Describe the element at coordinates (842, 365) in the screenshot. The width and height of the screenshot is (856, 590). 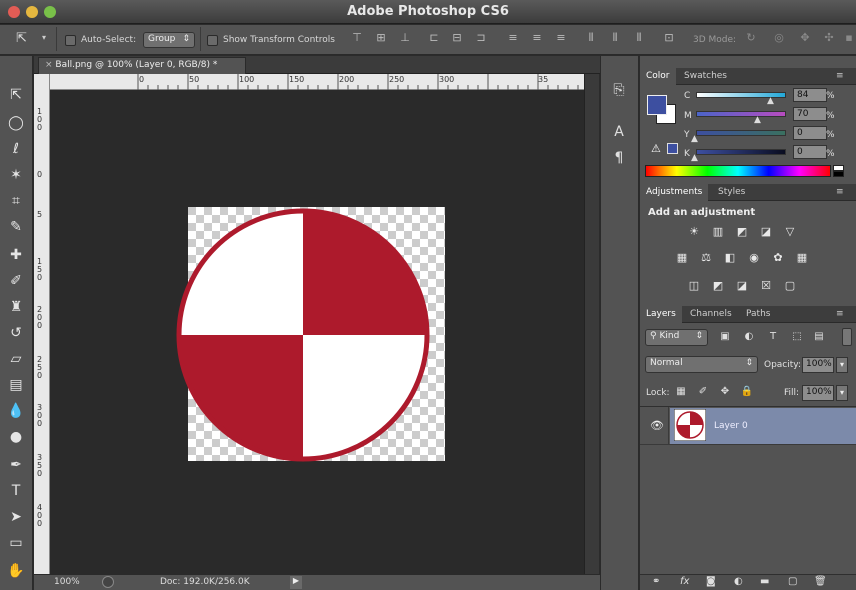
I see `opacity-dropdown-icon: ▾` at that location.